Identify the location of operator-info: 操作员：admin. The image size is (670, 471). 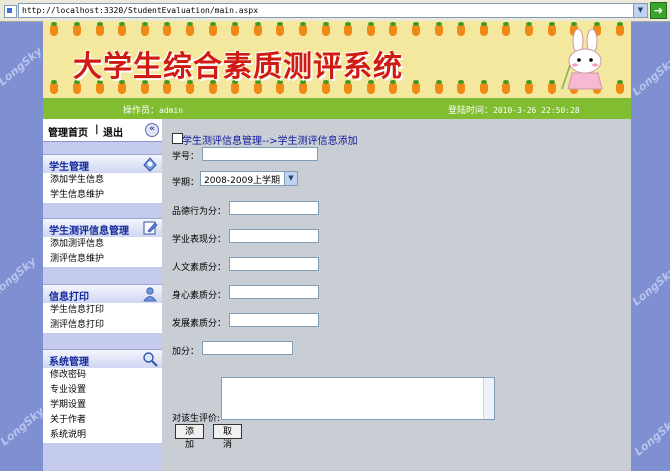
(153, 109).